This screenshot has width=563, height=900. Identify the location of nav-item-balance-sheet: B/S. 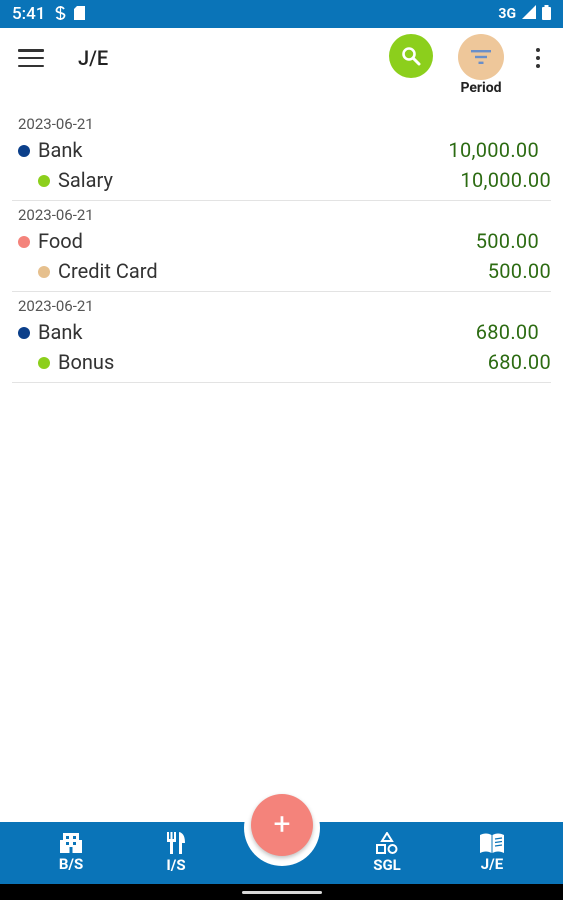
(71, 853).